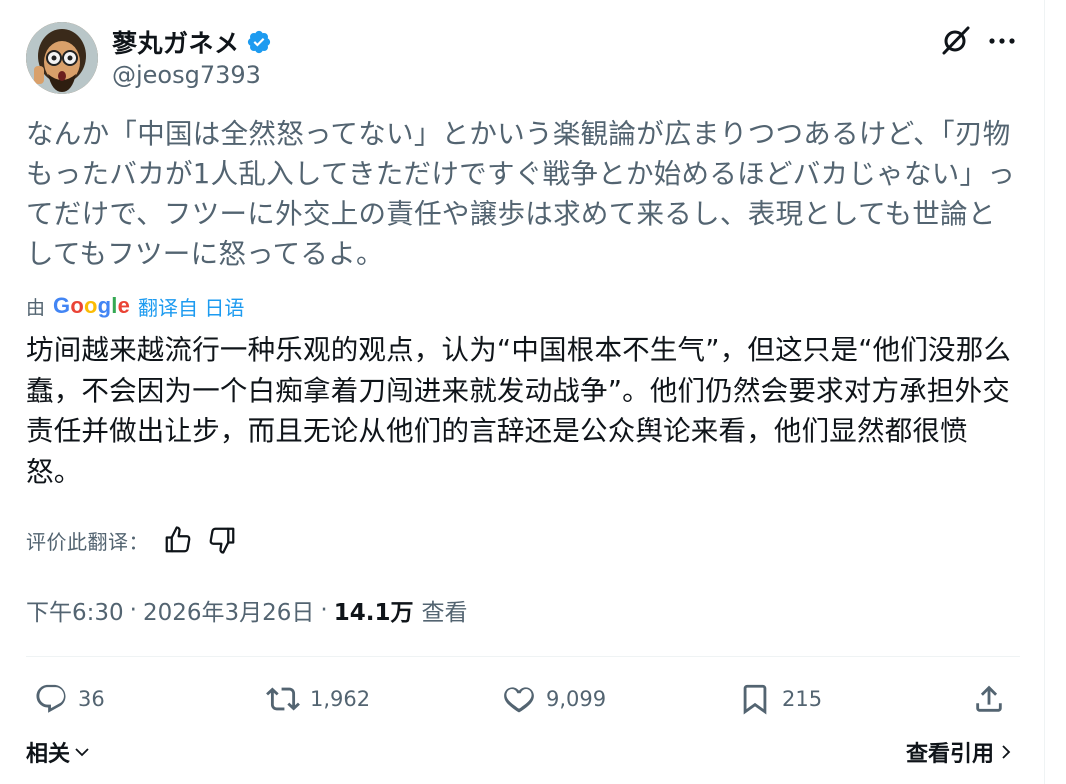  I want to click on tweet-date: 2026年3月26日, so click(228, 610).